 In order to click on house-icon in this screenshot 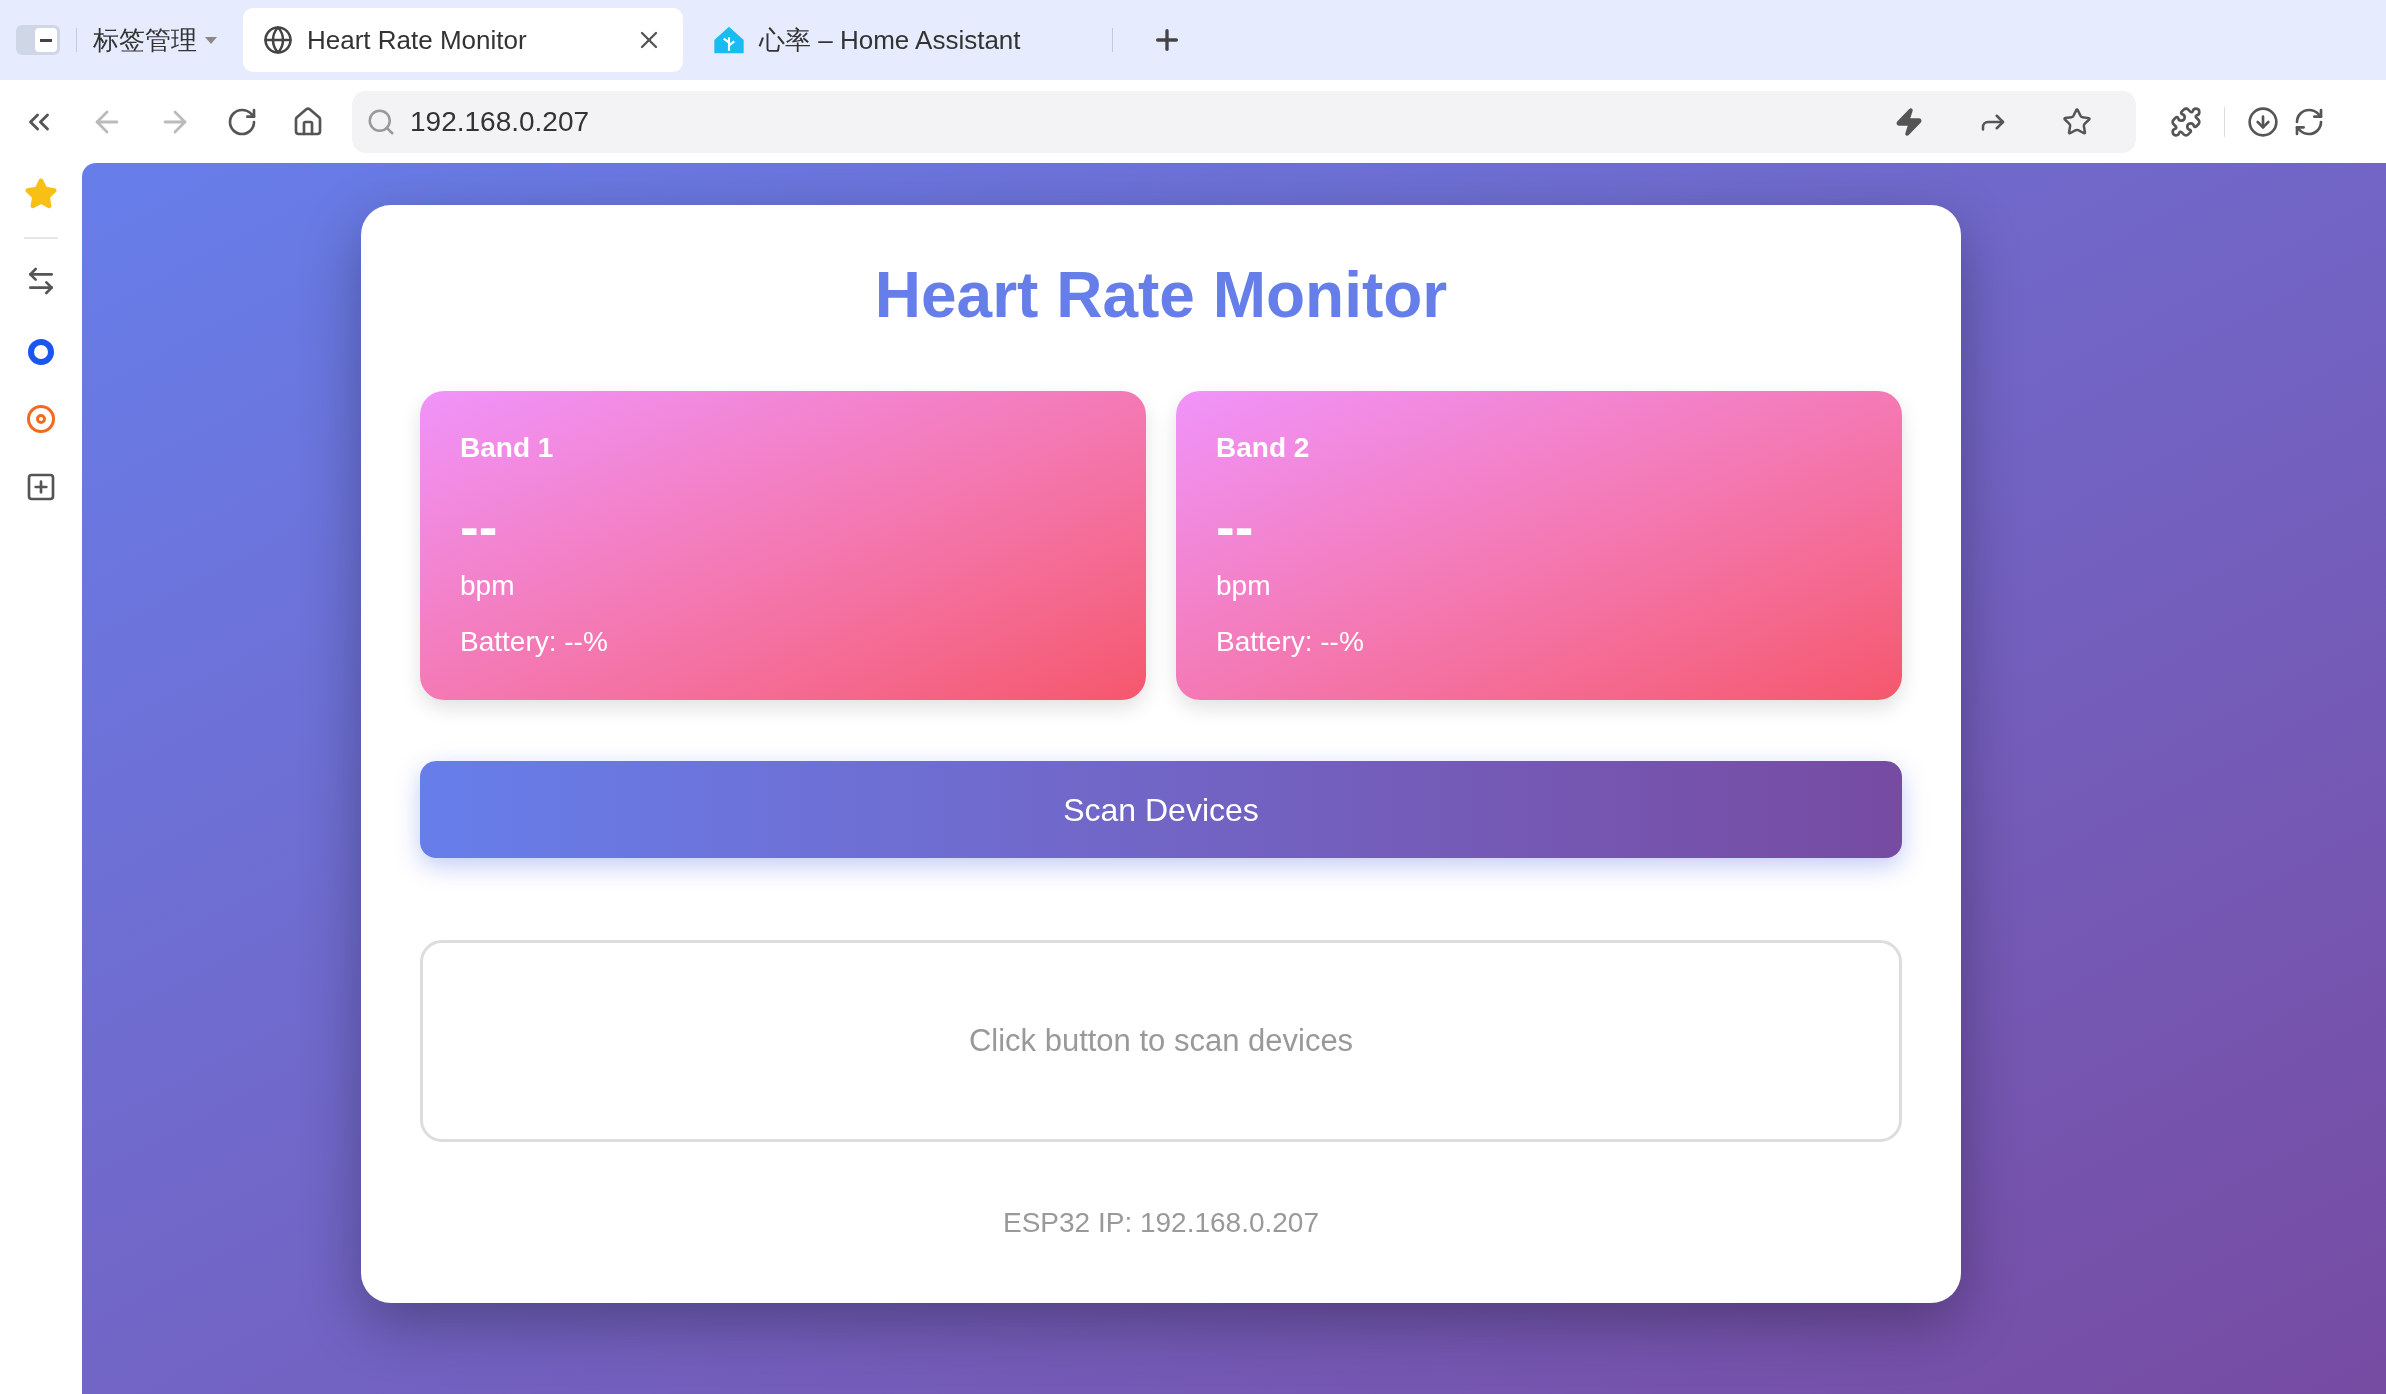, I will do `click(729, 40)`.